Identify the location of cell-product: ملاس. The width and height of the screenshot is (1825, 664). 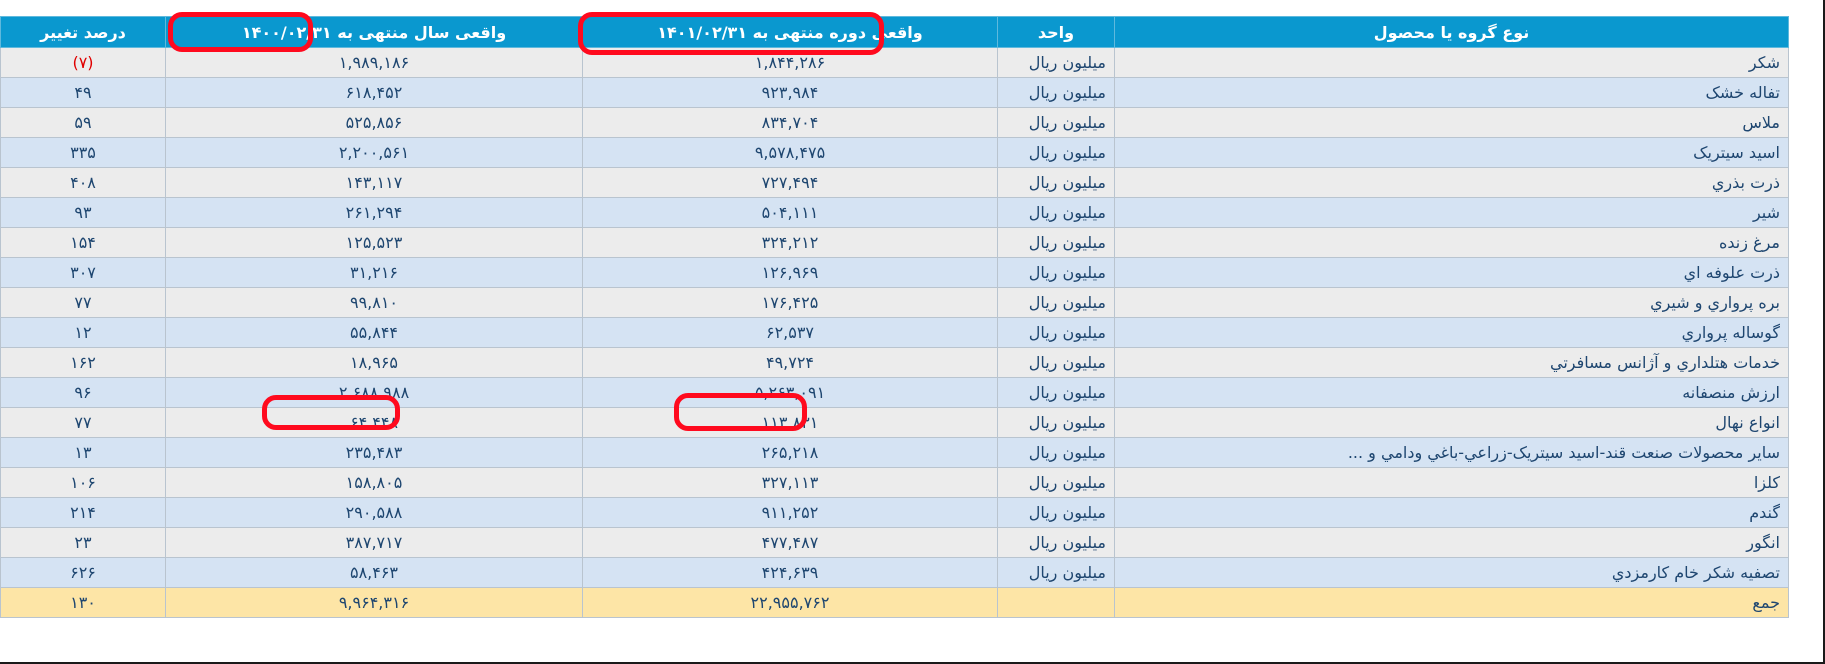
(1451, 122).